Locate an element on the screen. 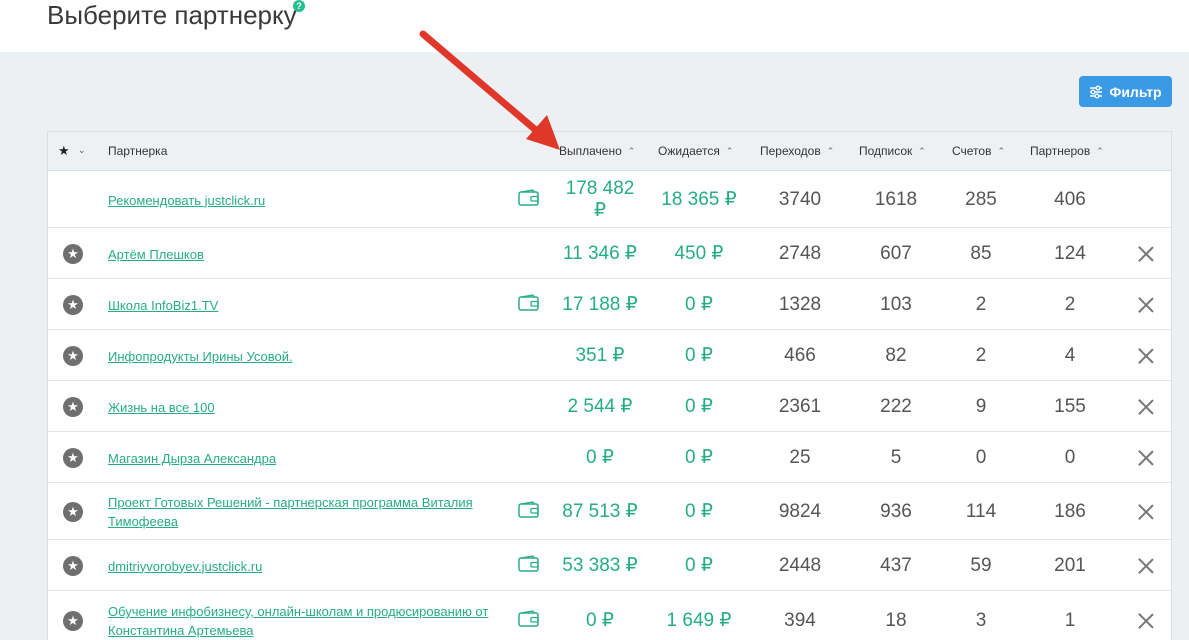 The height and width of the screenshot is (640, 1189). partner-name: Школа InfoBiz1.TV is located at coordinates (163, 305).